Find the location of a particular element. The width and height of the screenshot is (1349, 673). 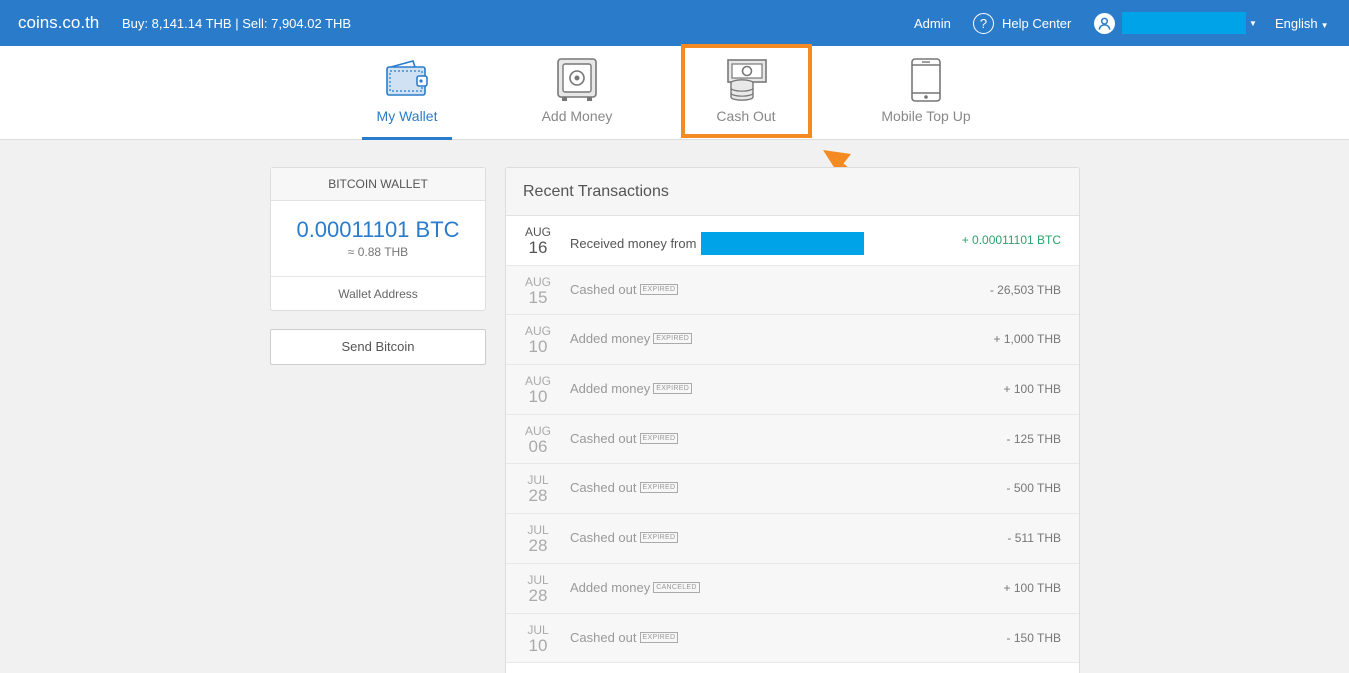

table-row: JUL 10 Cashed out EXPIRED - 150 THB is located at coordinates (792, 638).